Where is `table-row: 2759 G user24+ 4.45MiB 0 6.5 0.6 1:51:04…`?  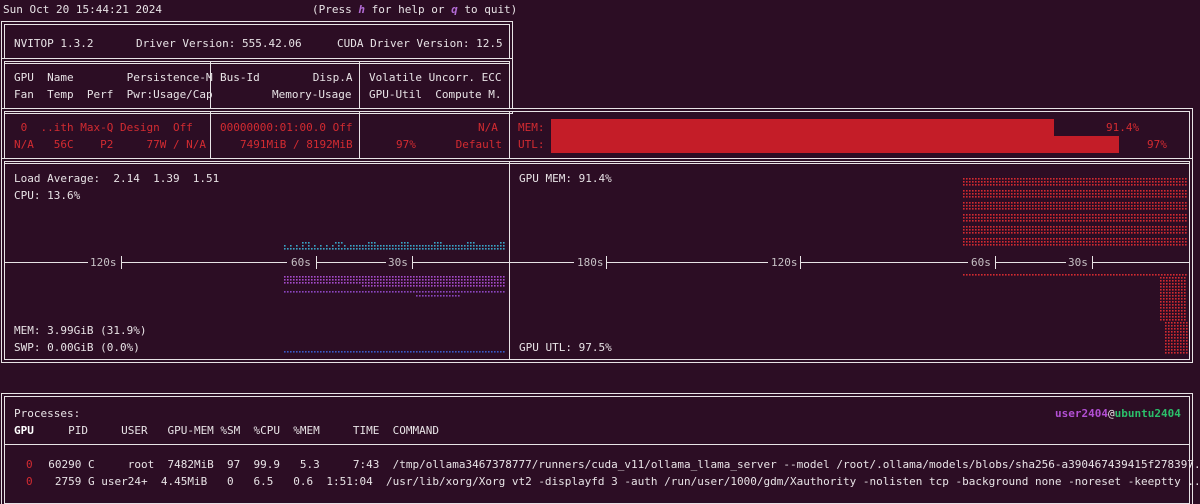 table-row: 2759 G user24+ 4.45MiB 0 6.5 0.6 1:51:04… is located at coordinates (617, 482).